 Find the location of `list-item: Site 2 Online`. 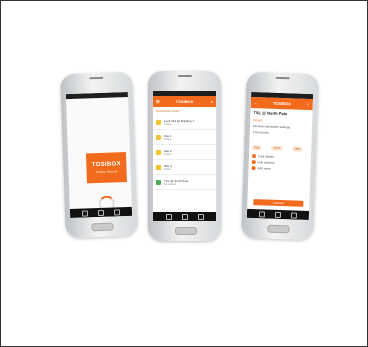

list-item: Site 2 Online is located at coordinates (184, 152).